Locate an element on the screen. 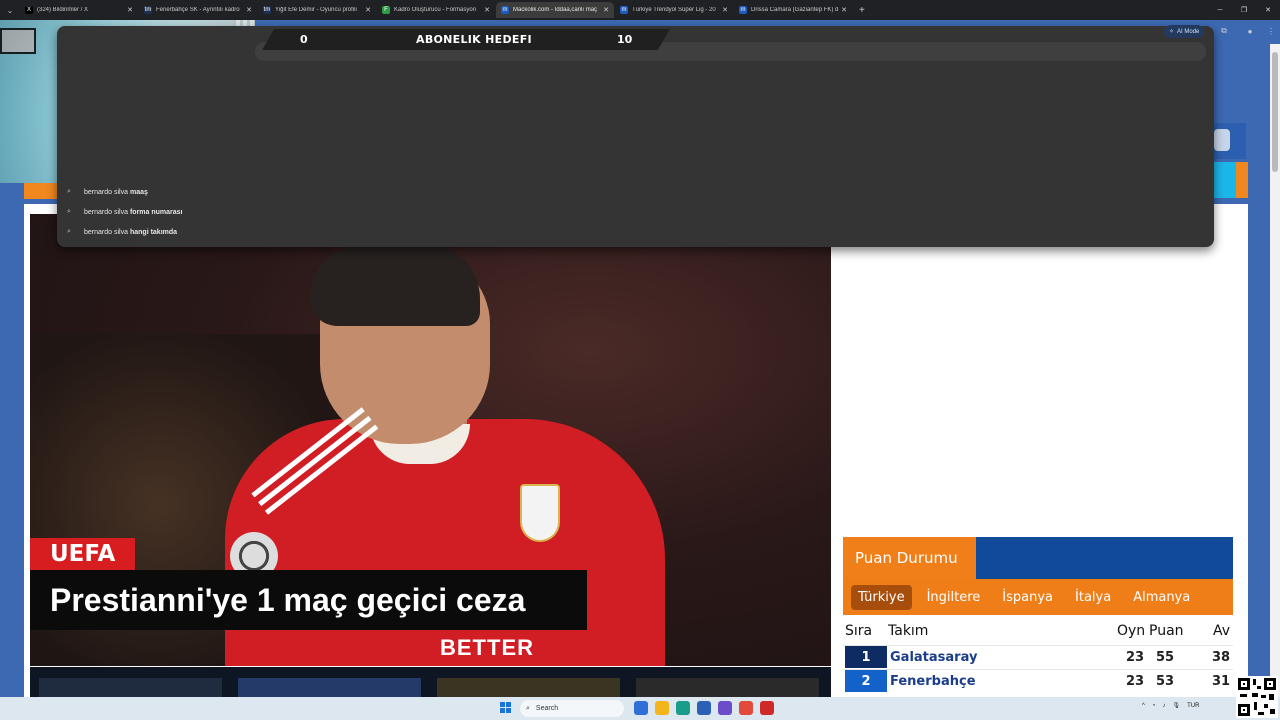 Image resolution: width=1280 pixels, height=720 pixels. league-tab: İngiltere is located at coordinates (954, 597).